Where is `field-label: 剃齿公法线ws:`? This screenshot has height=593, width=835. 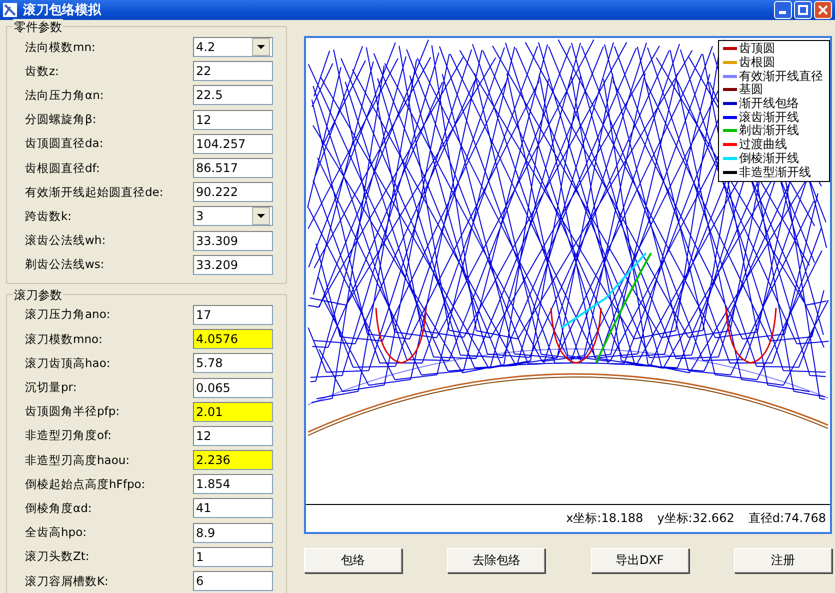
field-label: 剃齿公法线ws: is located at coordinates (65, 264).